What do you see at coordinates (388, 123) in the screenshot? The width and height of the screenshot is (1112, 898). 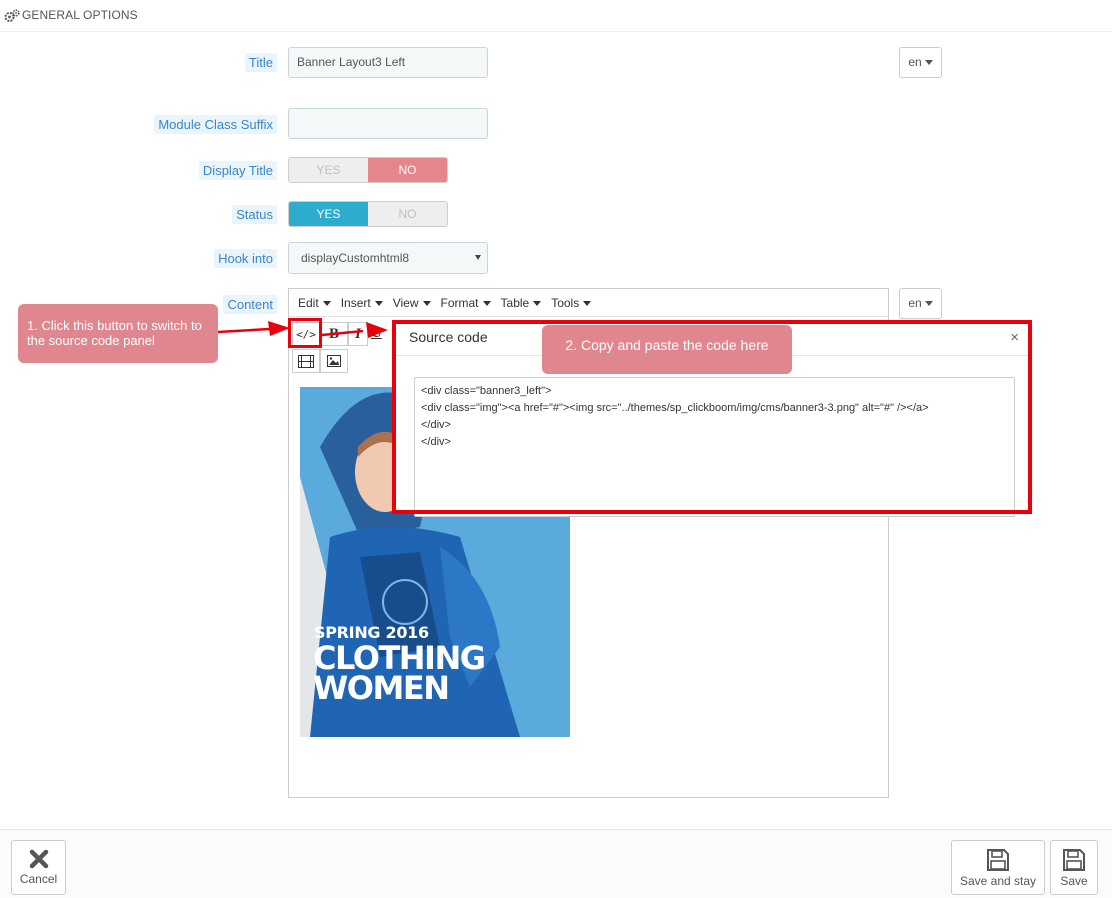 I see `module-class-suffix-input` at bounding box center [388, 123].